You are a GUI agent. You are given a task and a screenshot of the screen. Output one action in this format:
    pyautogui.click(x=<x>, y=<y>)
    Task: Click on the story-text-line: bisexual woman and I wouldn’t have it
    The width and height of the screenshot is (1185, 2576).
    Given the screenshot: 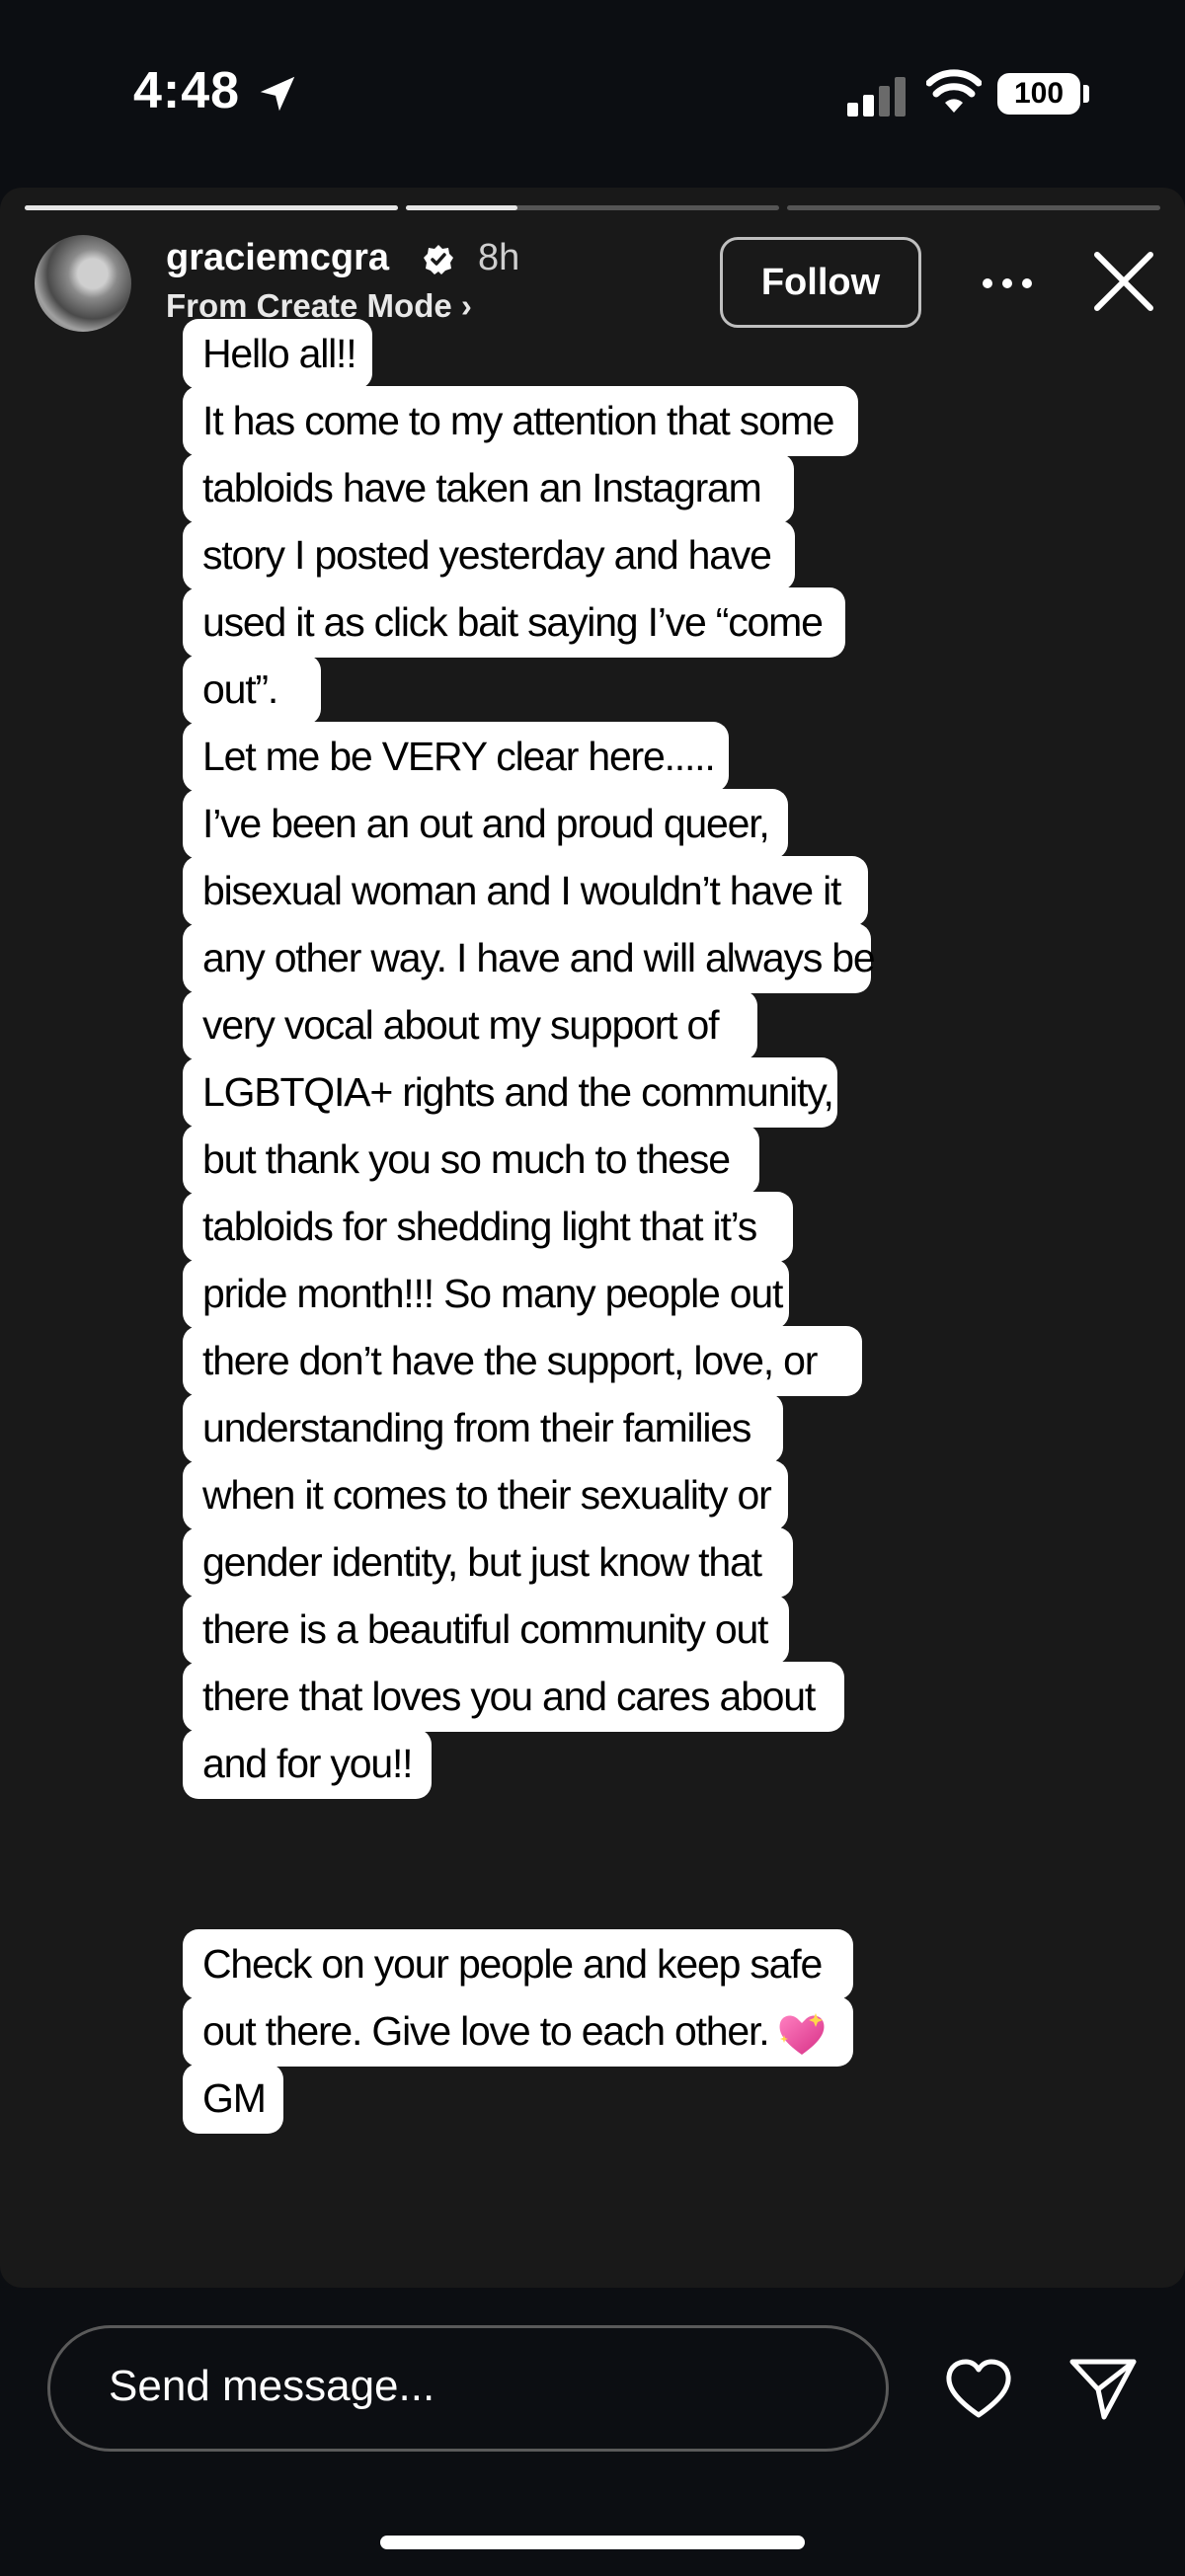 What is the action you would take?
    pyautogui.click(x=526, y=891)
    